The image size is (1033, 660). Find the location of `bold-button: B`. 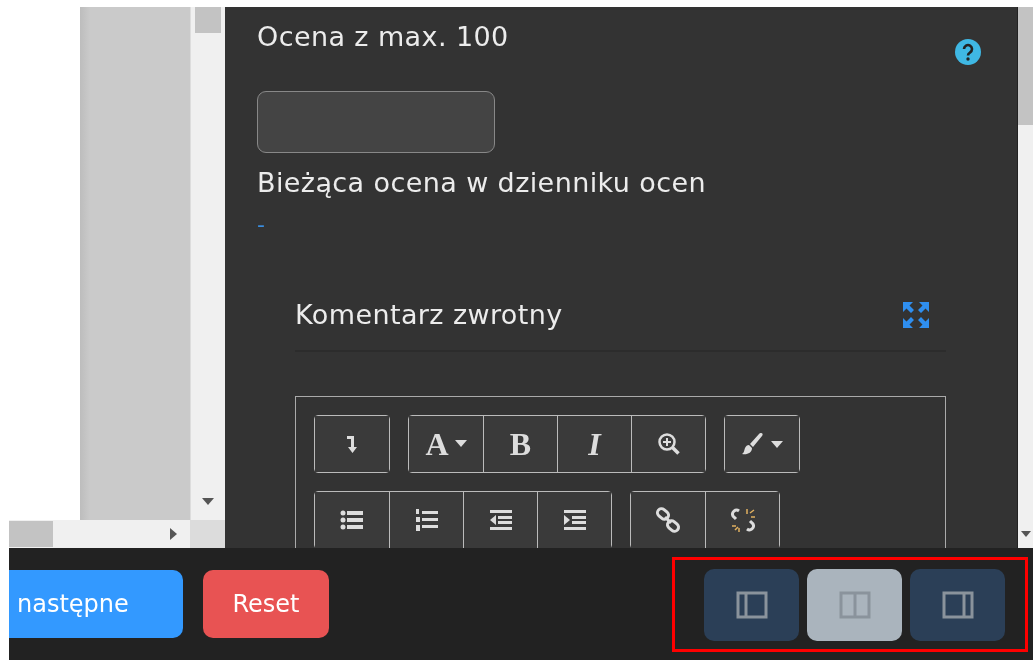

bold-button: B is located at coordinates (520, 444).